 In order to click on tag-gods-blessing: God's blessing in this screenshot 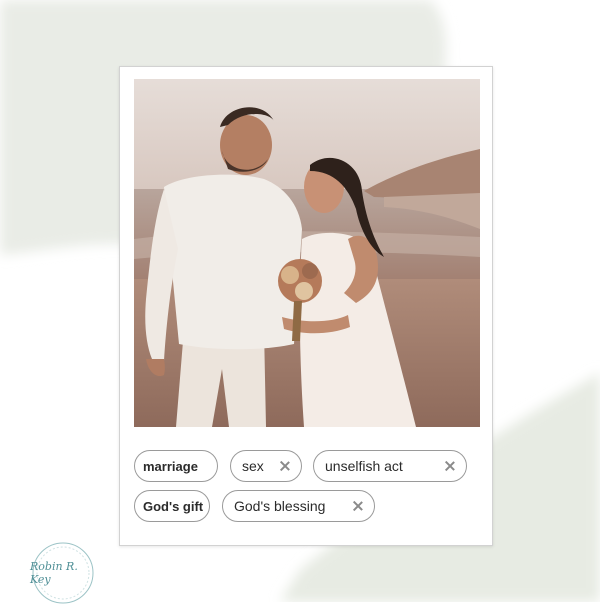, I will do `click(298, 506)`.